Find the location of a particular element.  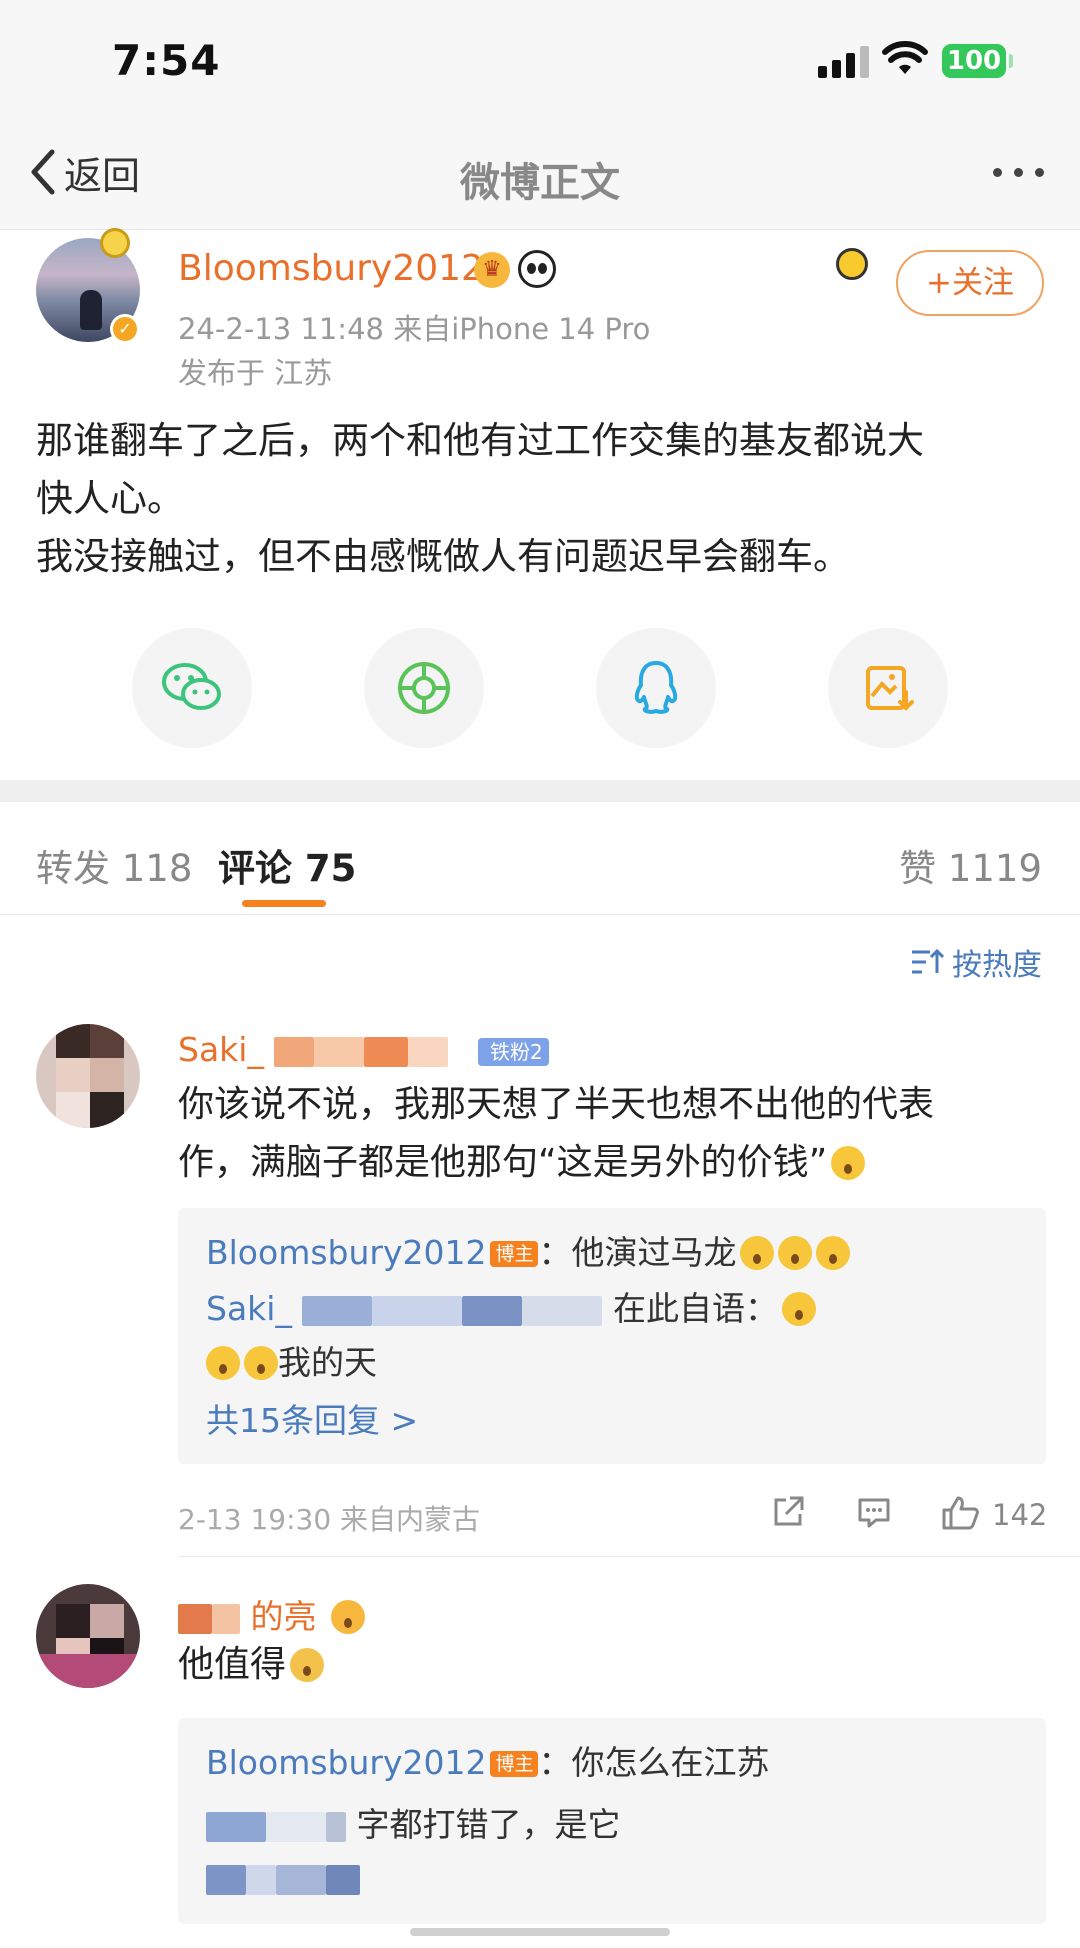

save-image-button is located at coordinates (888, 688).